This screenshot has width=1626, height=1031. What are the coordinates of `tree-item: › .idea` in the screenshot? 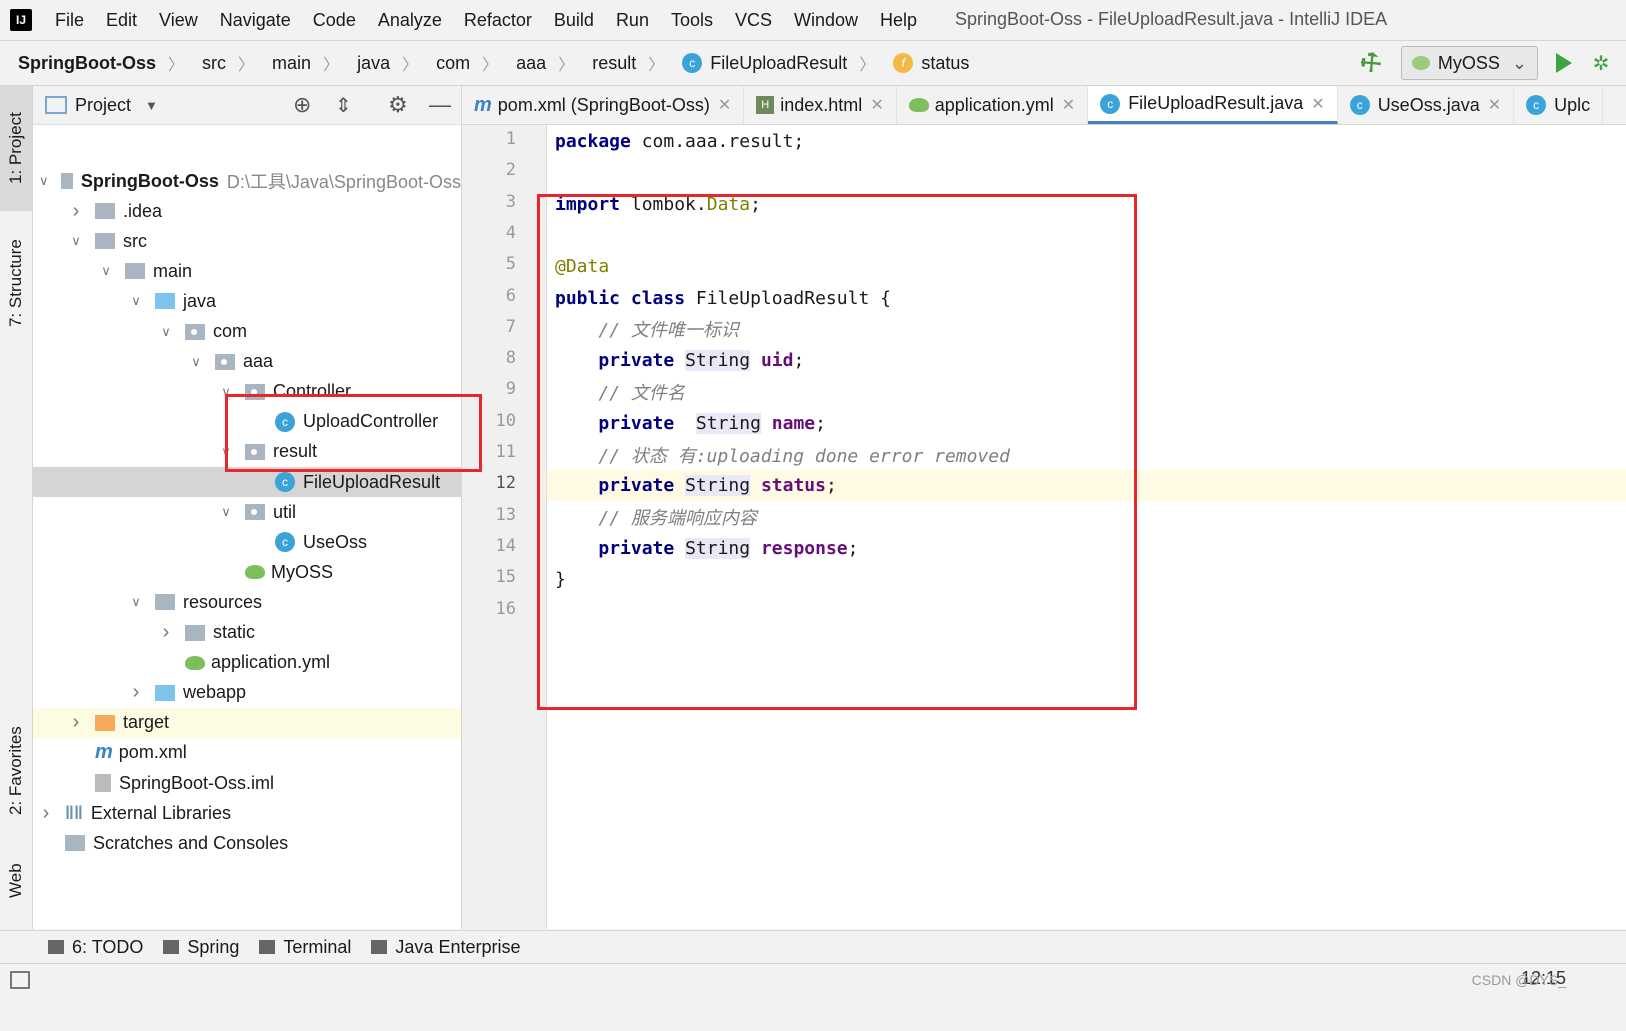 It's located at (247, 211).